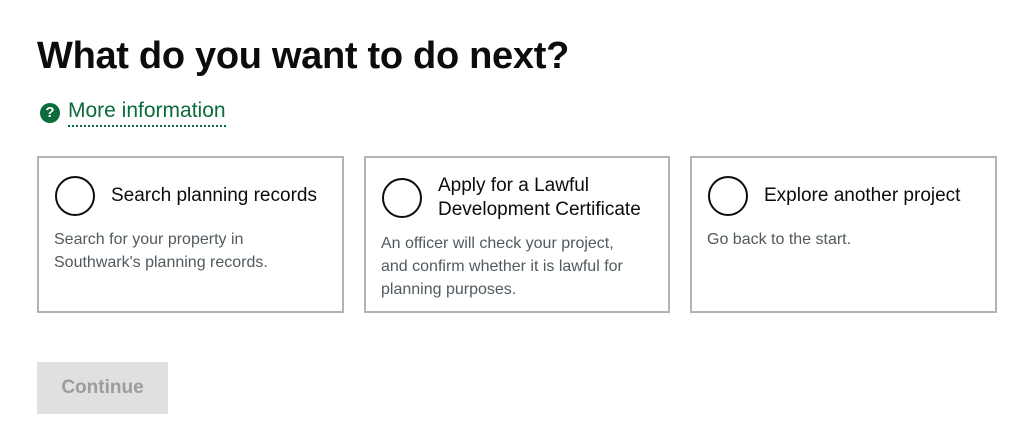  I want to click on option-description-line: An officer will check your project,, so click(497, 243).